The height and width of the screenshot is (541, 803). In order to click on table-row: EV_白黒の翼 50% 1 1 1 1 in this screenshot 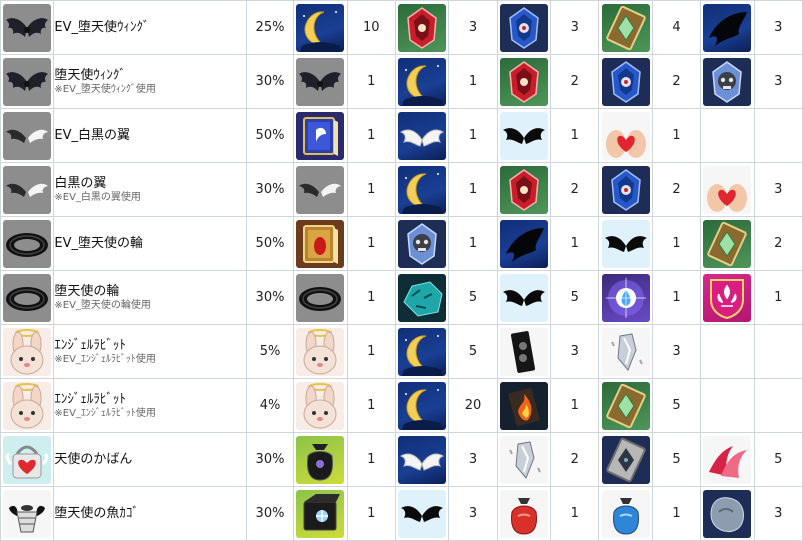, I will do `click(401, 135)`.